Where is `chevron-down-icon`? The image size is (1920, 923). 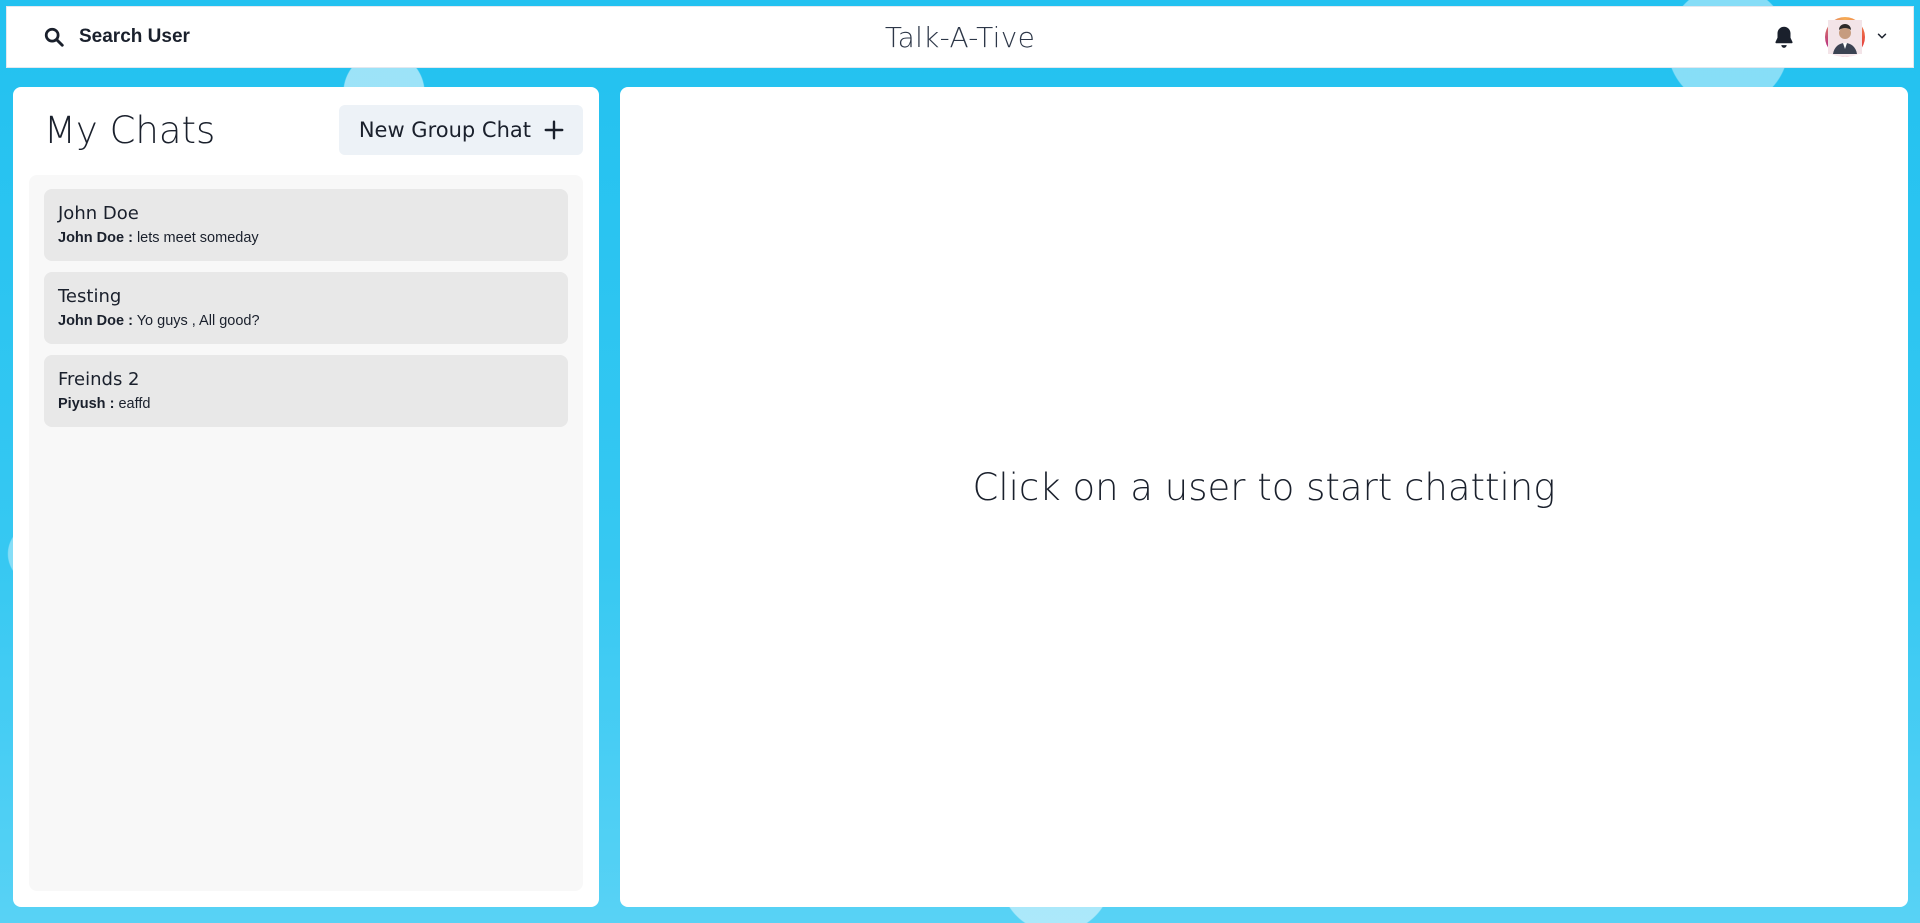
chevron-down-icon is located at coordinates (1882, 37).